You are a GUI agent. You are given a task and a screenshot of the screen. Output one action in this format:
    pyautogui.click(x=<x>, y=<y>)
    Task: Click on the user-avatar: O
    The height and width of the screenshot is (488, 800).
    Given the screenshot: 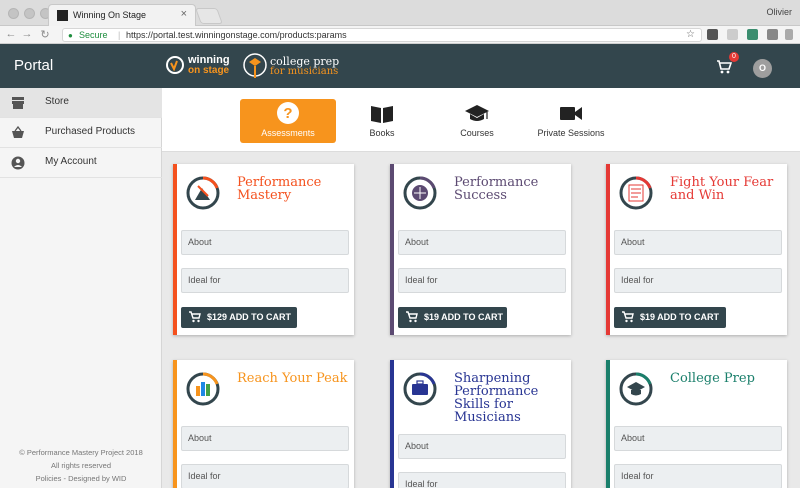 What is the action you would take?
    pyautogui.click(x=762, y=68)
    